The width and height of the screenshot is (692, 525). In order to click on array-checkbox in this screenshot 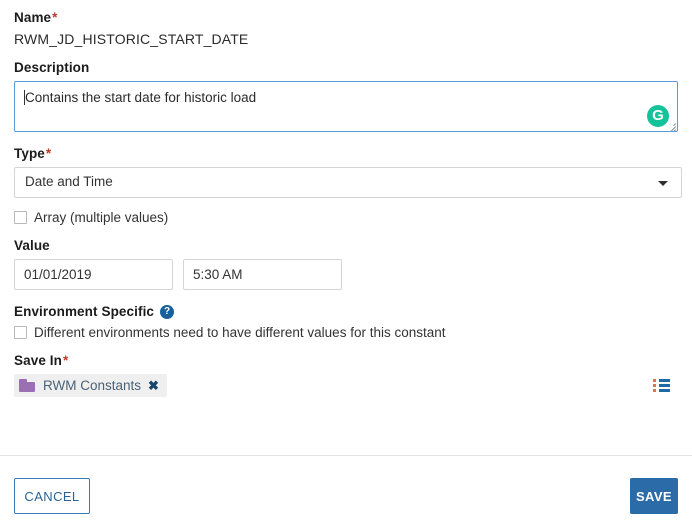, I will do `click(20, 217)`.